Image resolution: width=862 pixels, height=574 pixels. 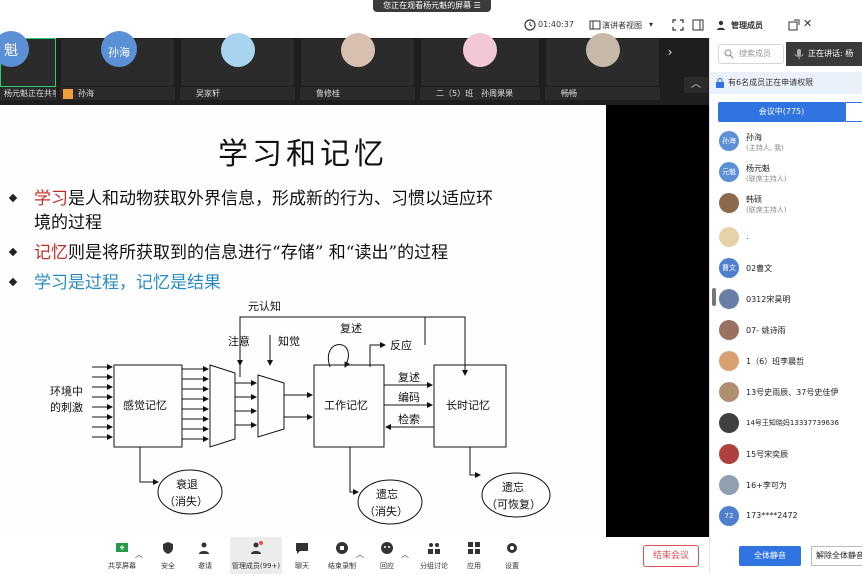 I want to click on video-tile: 孙海, so click(x=117, y=59).